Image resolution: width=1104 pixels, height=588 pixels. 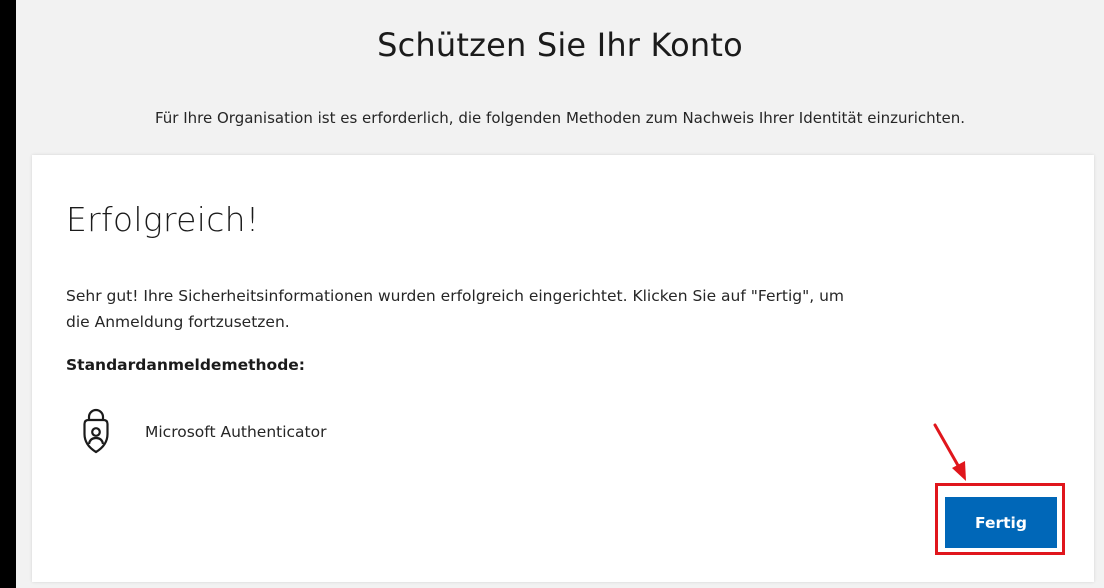 I want to click on default-method-label: Standardanmeldemethode:, so click(x=186, y=365).